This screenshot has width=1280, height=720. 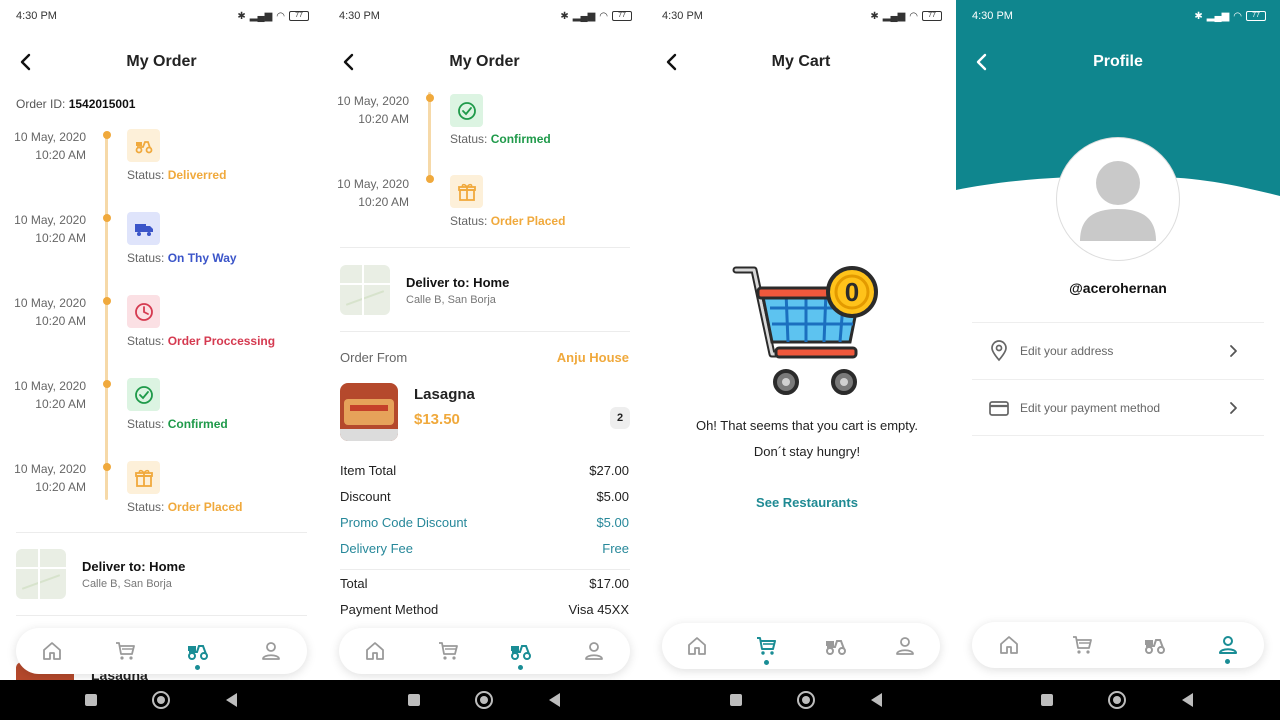 What do you see at coordinates (807, 451) in the screenshot?
I see `empty-message-line2: Don´t stay hungry!` at bounding box center [807, 451].